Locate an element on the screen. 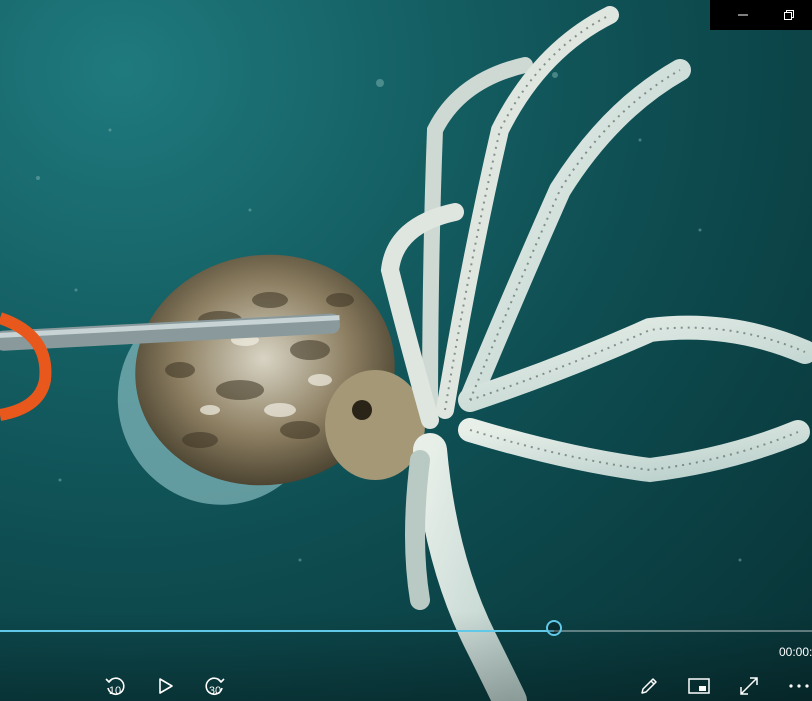 The height and width of the screenshot is (701, 812). seek-bar-progress is located at coordinates (277, 631).